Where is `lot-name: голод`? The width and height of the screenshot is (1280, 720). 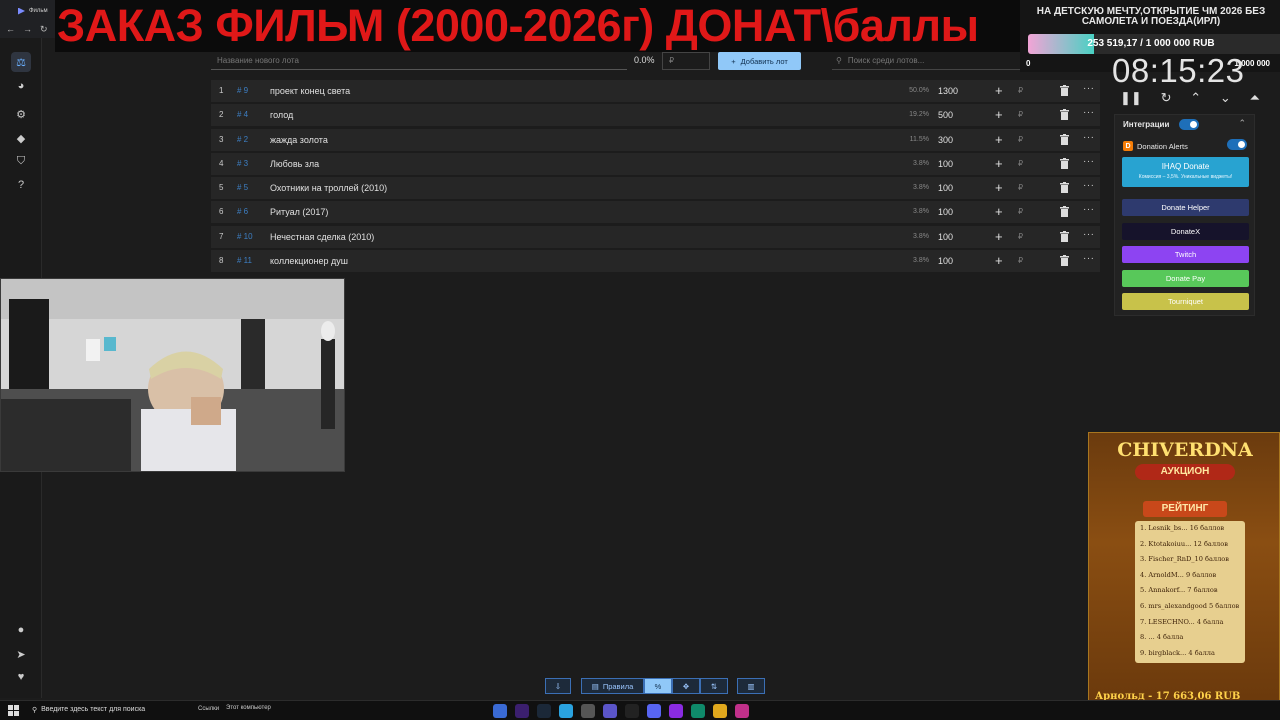
lot-name: голод is located at coordinates (281, 115).